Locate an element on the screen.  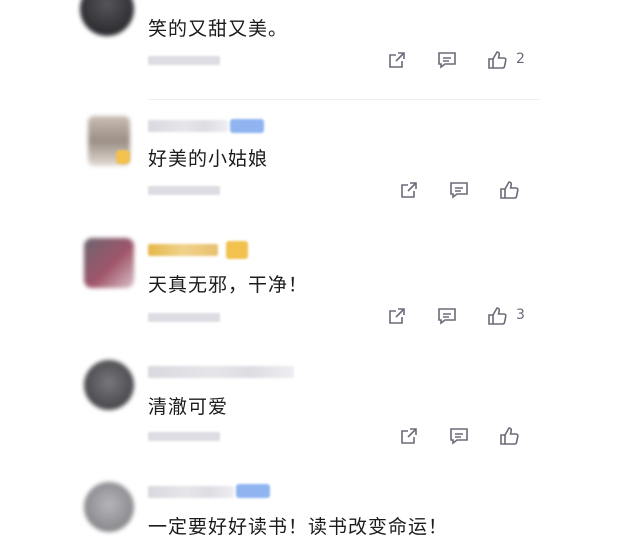
like-count: 2 is located at coordinates (520, 59).